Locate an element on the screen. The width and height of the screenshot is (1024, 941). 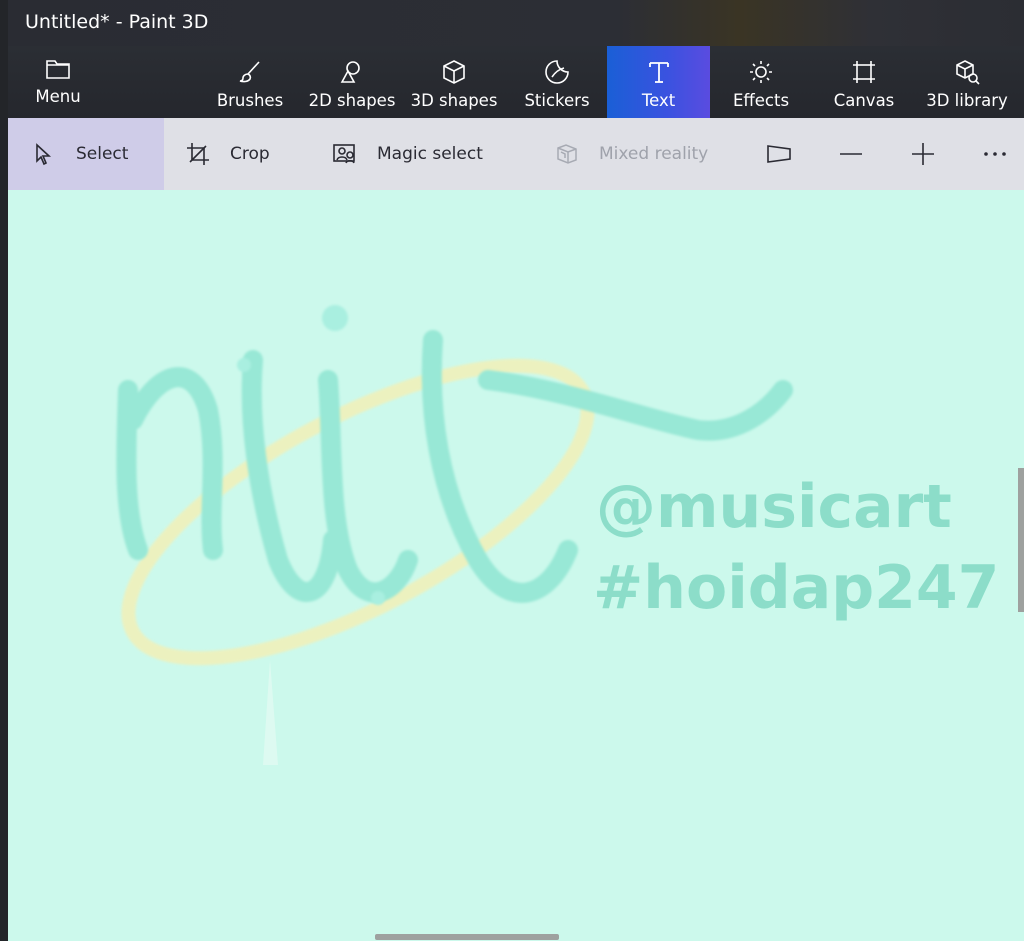
text-icon is located at coordinates (658, 72).